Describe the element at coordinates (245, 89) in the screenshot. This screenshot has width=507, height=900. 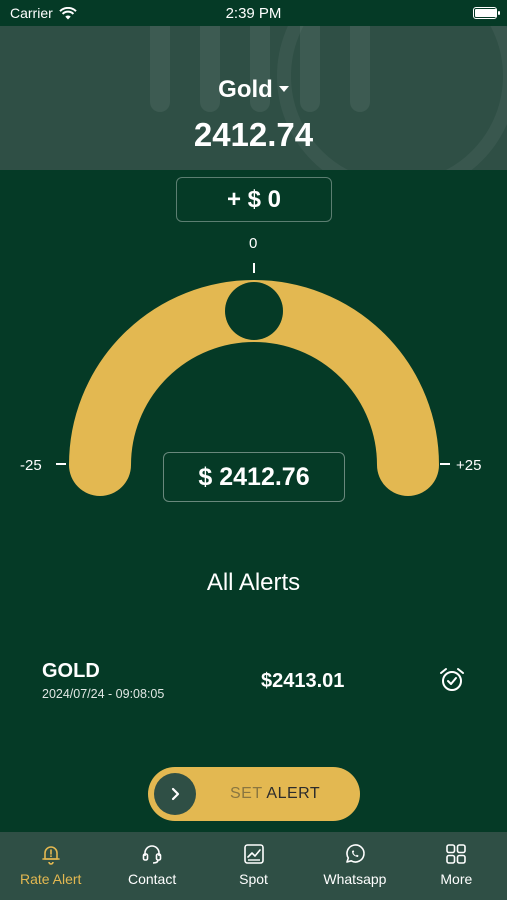
I see `metal-name: Gold` at that location.